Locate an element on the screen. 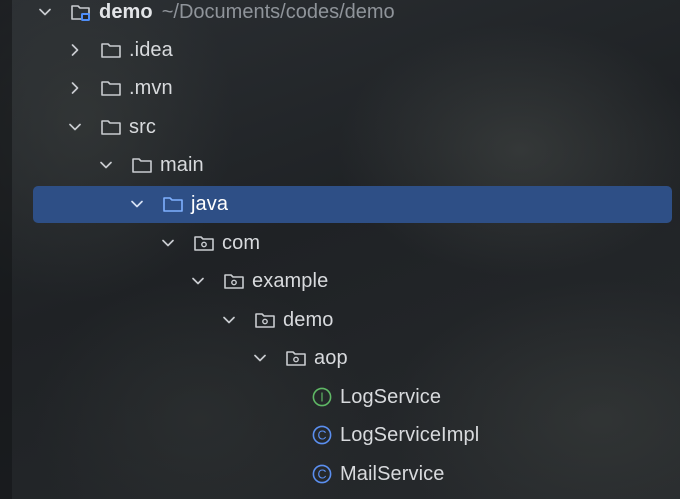 This screenshot has height=499, width=680. tree-row-idea: .idea is located at coordinates (340, 50).